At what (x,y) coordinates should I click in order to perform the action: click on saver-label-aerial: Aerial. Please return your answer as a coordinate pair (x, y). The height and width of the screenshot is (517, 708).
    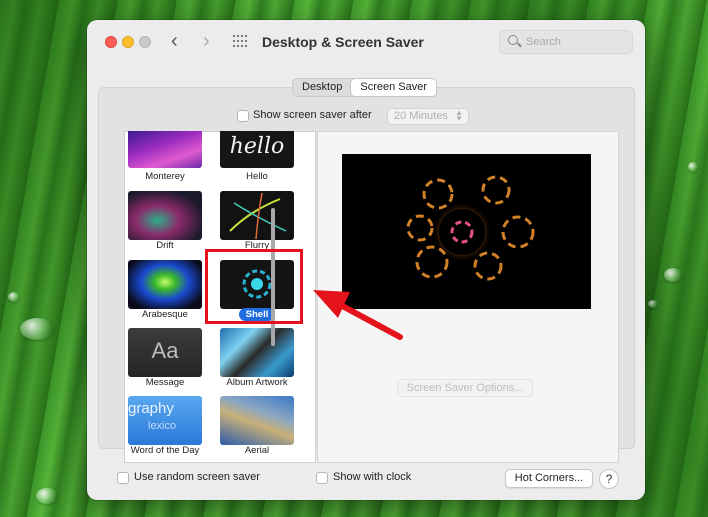
    Looking at the image, I should click on (257, 450).